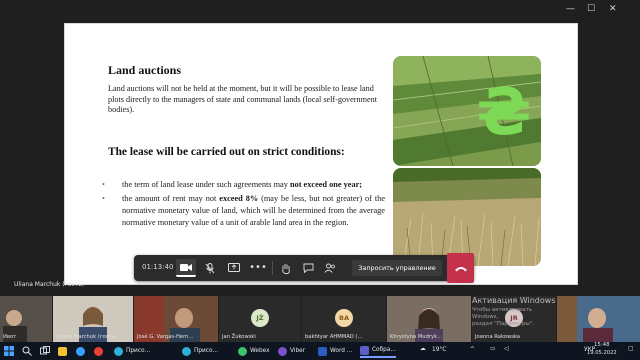 The height and width of the screenshot is (360, 640). I want to click on bullet-emphasis: exceed 8%, so click(239, 198).